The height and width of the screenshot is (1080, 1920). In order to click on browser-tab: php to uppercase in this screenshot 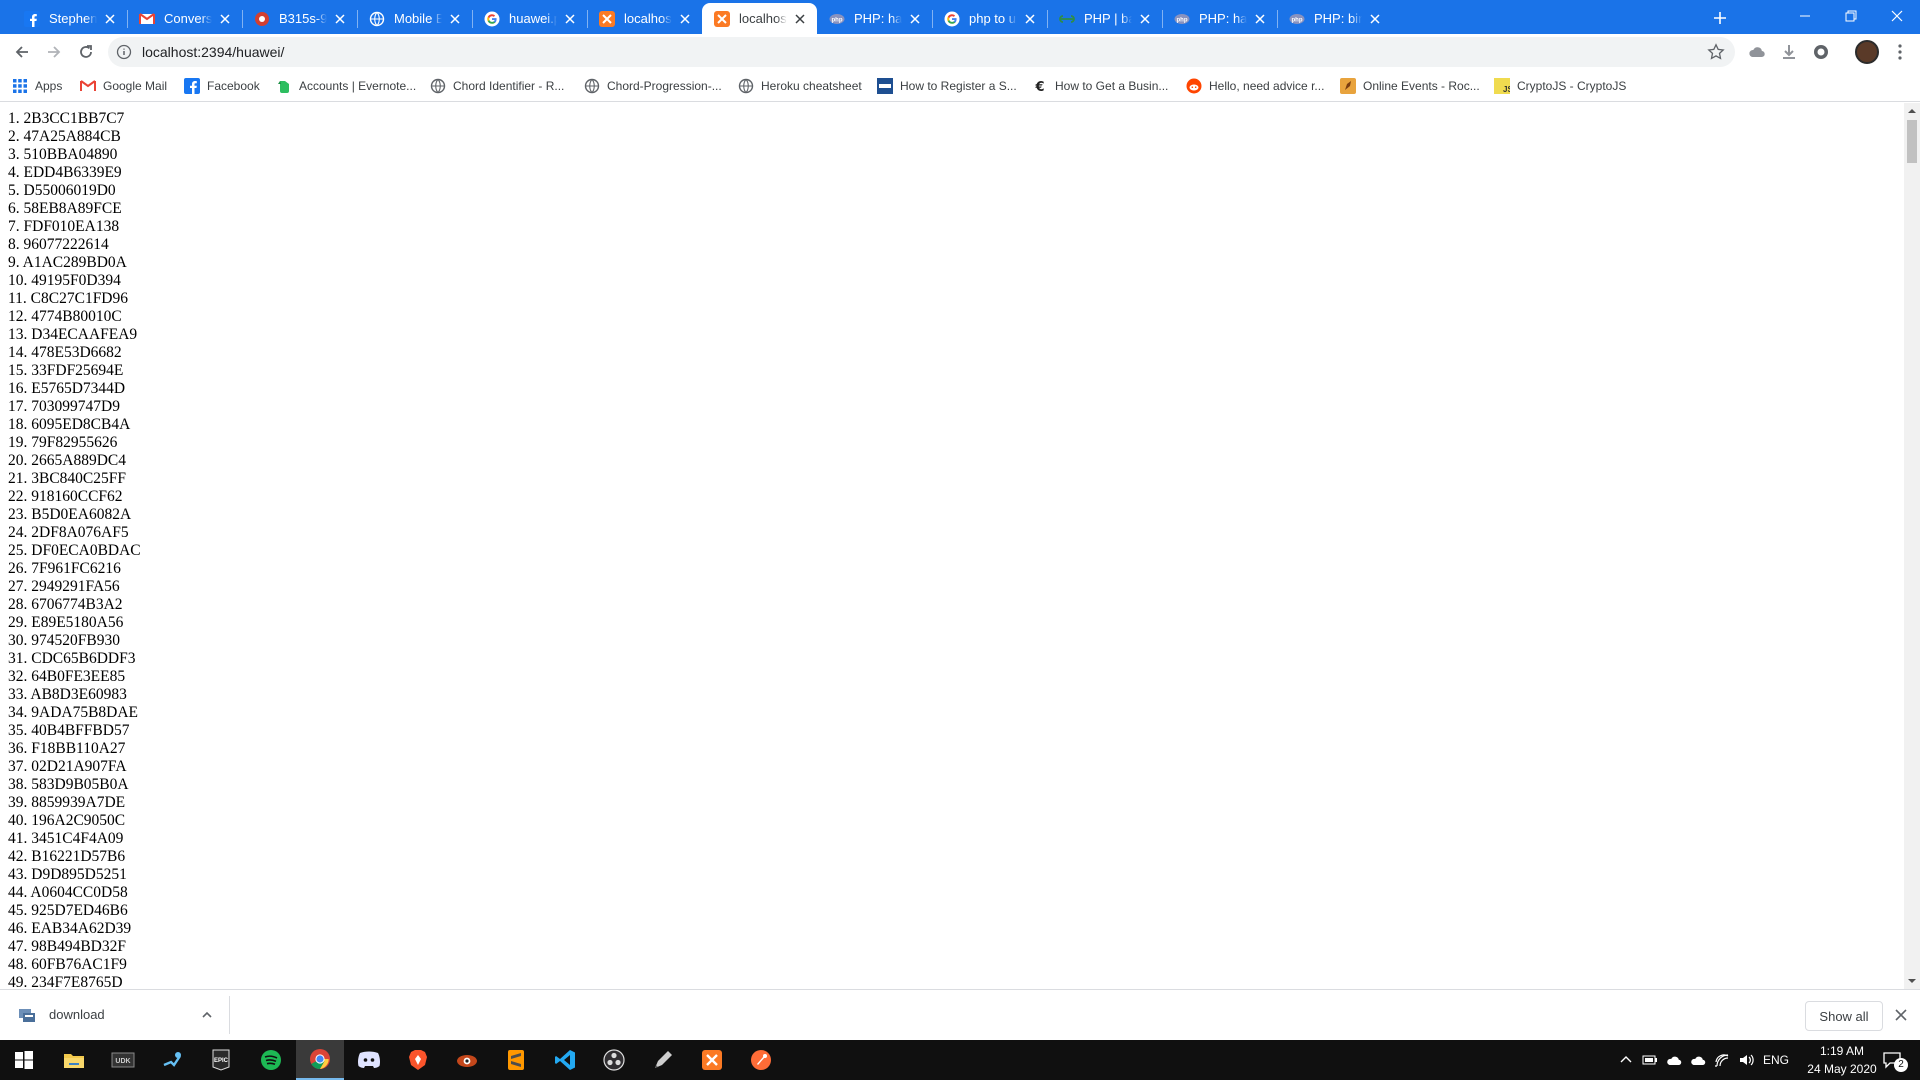, I will do `click(989, 18)`.